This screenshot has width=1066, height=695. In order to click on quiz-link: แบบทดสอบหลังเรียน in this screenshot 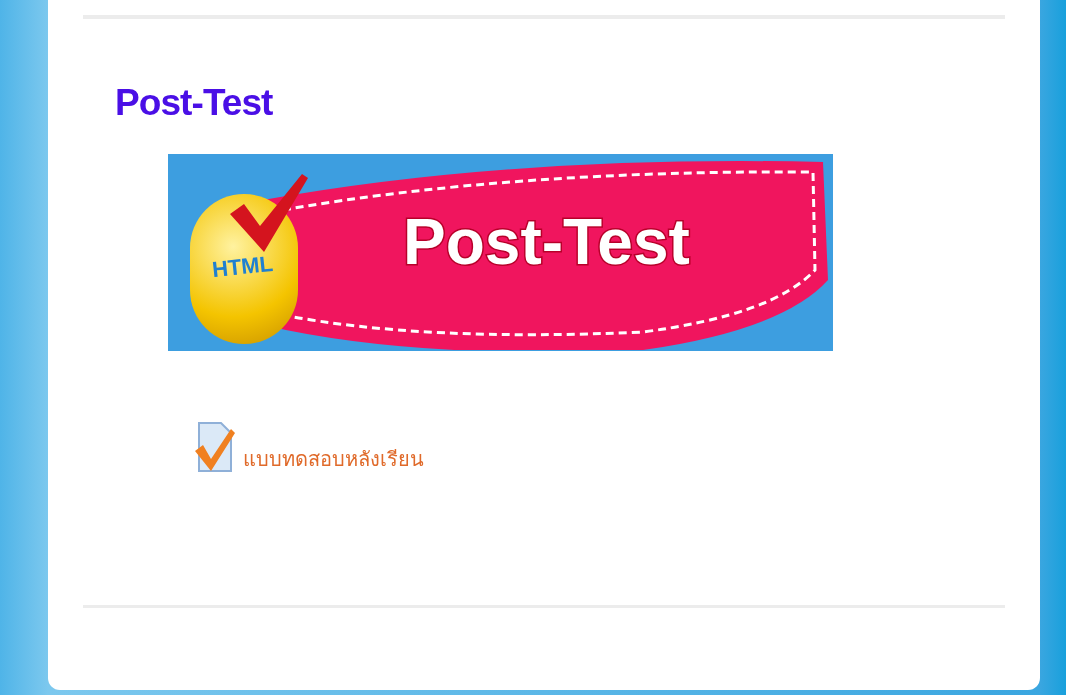, I will do `click(333, 459)`.